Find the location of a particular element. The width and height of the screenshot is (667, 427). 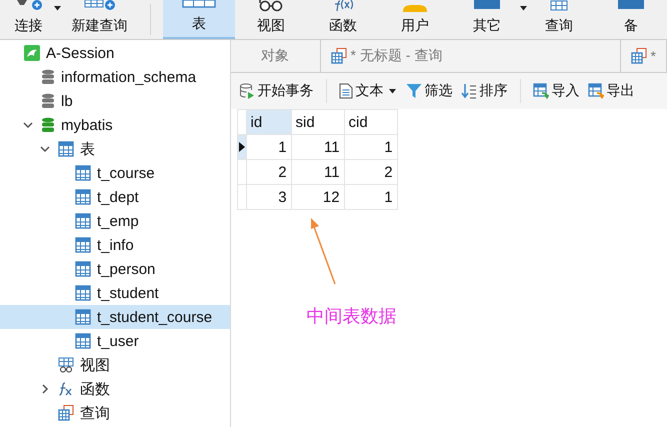

toolbar-button: 用户 is located at coordinates (415, 19).